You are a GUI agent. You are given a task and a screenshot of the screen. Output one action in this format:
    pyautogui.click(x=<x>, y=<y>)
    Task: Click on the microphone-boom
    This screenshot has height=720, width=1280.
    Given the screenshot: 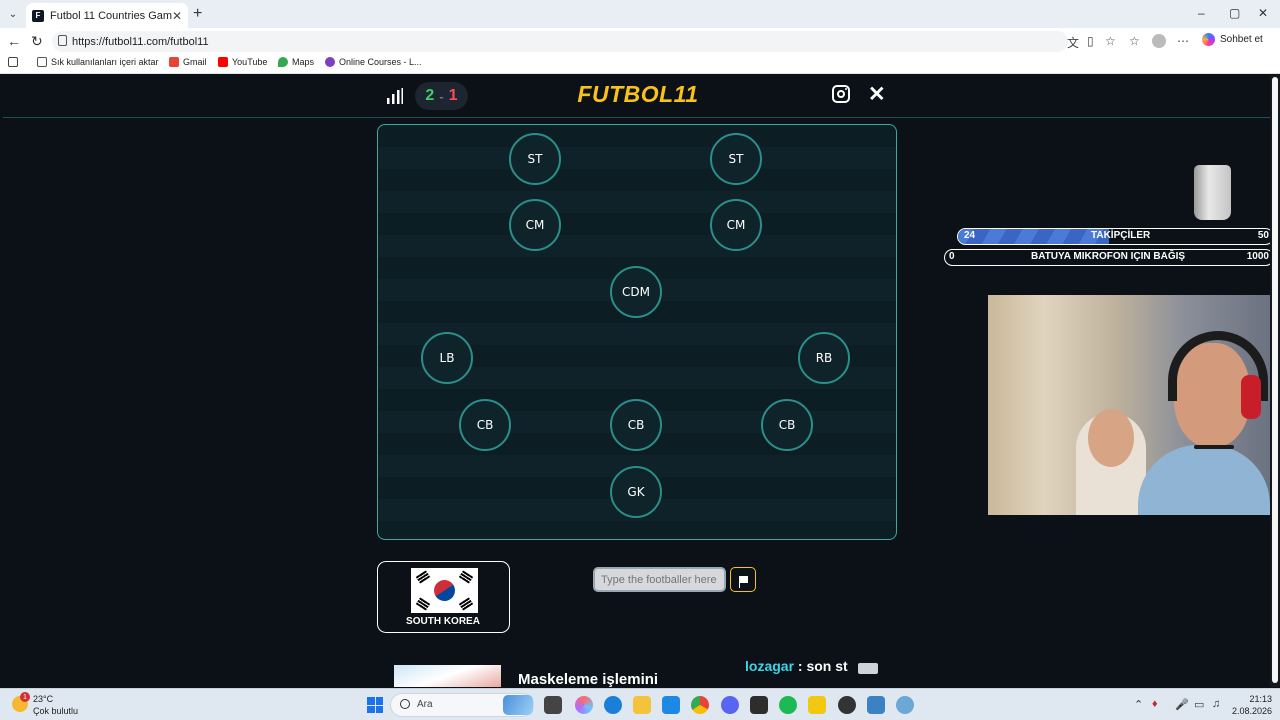 What is the action you would take?
    pyautogui.click(x=1214, y=447)
    